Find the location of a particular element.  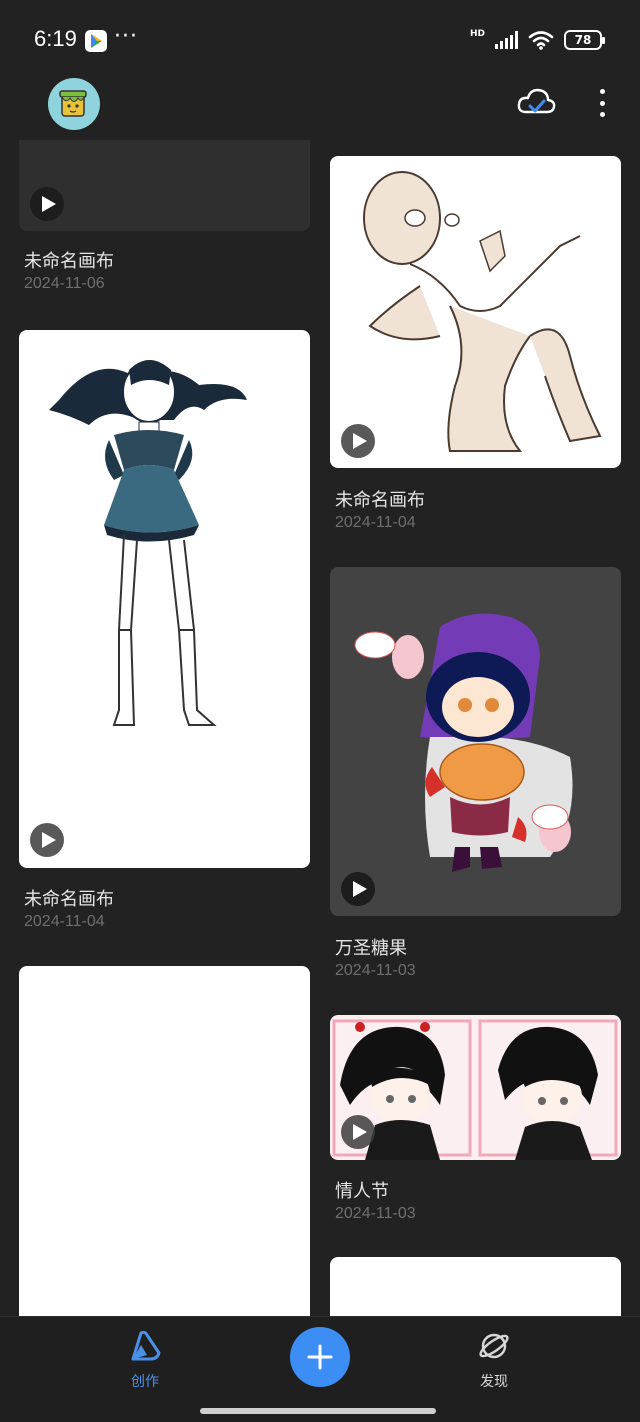

artwork-date: 2024-11-06 is located at coordinates (64, 283).